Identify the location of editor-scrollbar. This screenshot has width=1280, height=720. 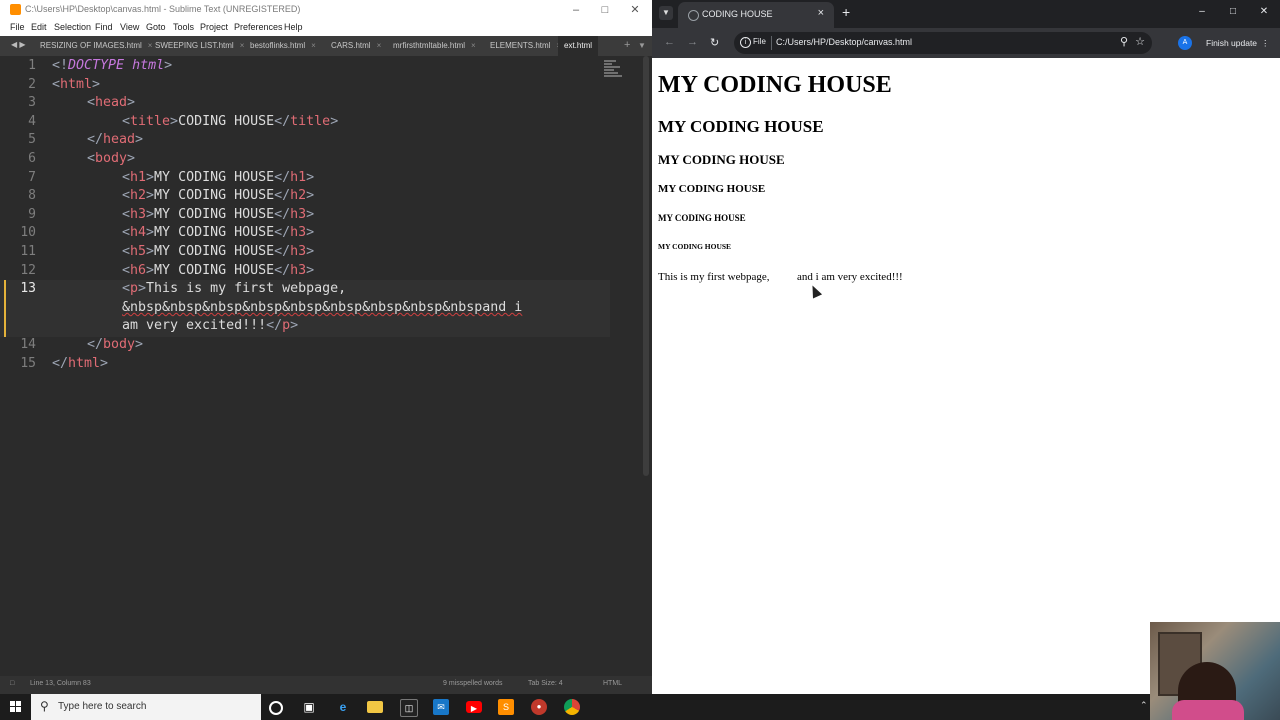
(646, 266).